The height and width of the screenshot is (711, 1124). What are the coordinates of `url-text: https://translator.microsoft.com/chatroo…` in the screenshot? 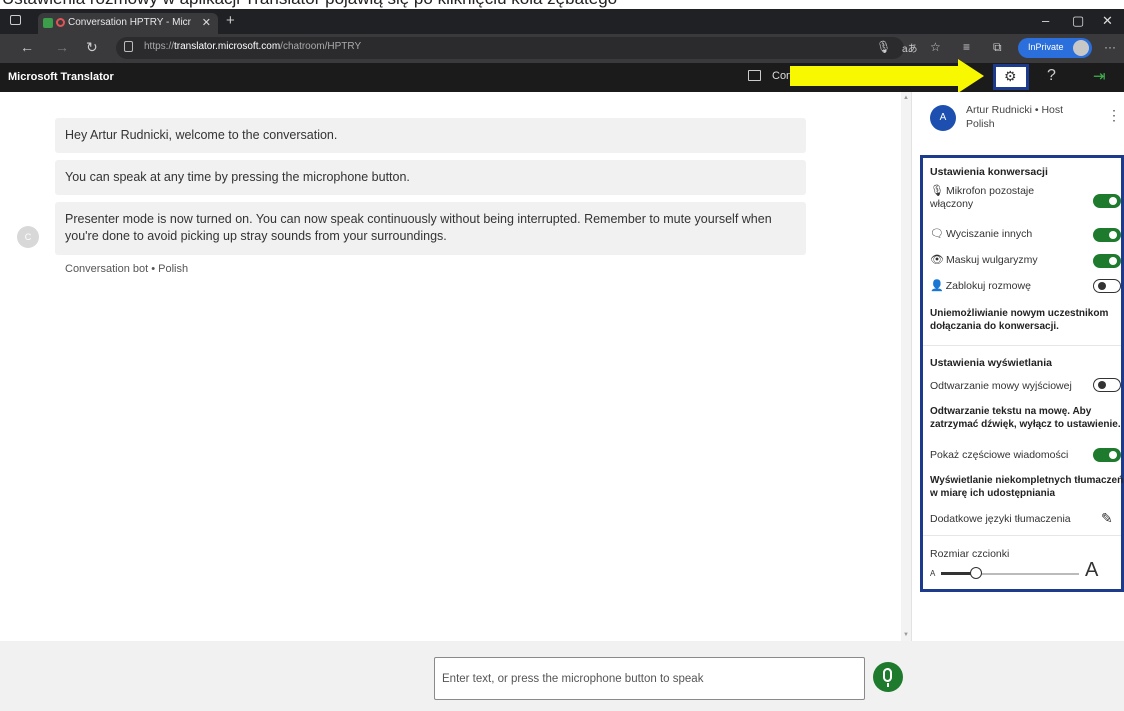 It's located at (253, 46).